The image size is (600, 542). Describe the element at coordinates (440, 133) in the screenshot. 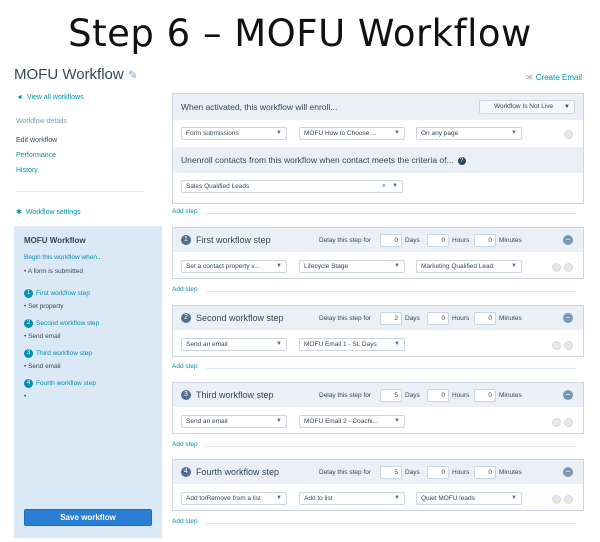

I see `trigger-page-value: On any page` at that location.